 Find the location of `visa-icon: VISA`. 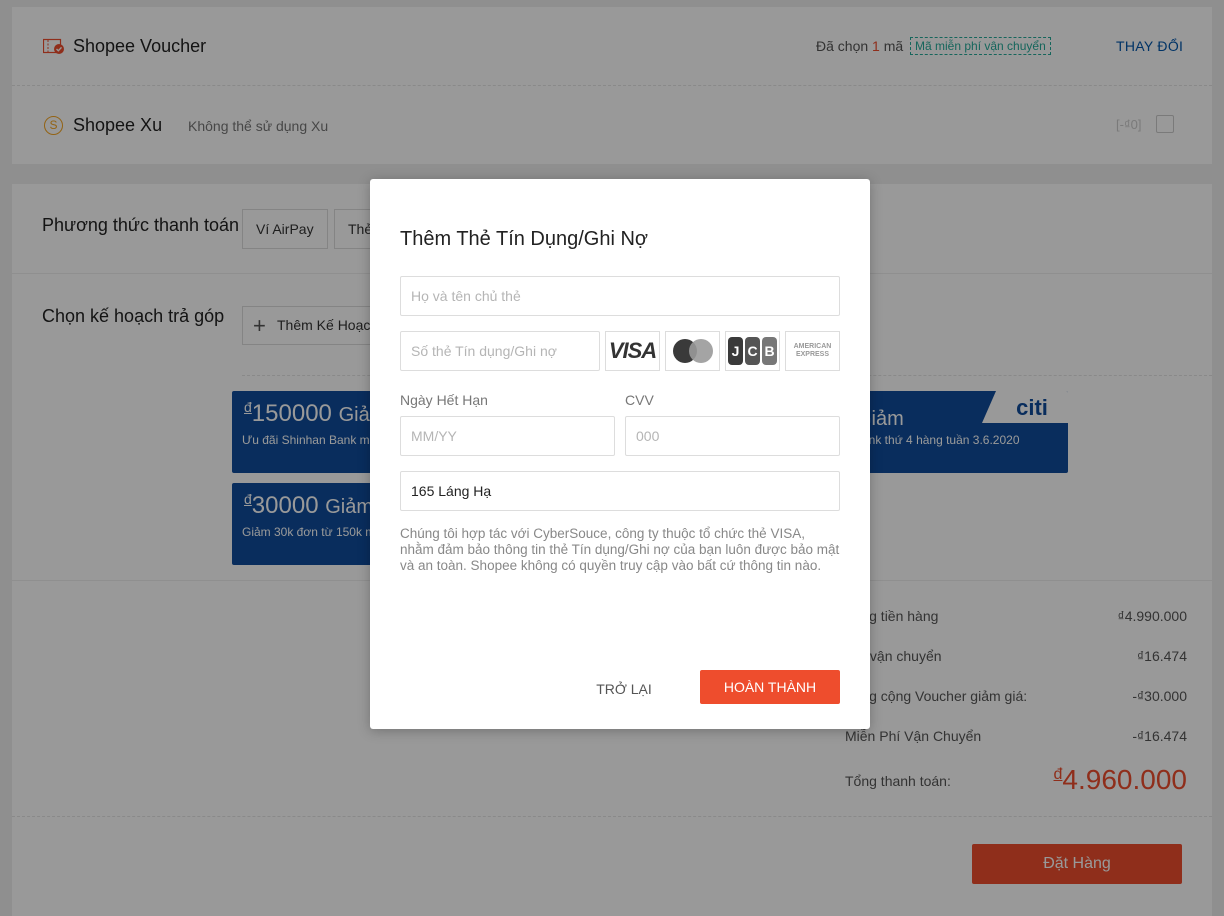

visa-icon: VISA is located at coordinates (632, 351).